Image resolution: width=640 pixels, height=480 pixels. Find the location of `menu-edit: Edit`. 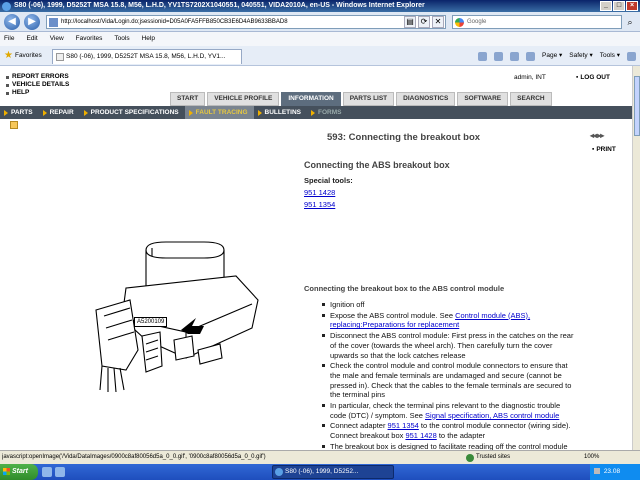

menu-edit: Edit is located at coordinates (31, 39).